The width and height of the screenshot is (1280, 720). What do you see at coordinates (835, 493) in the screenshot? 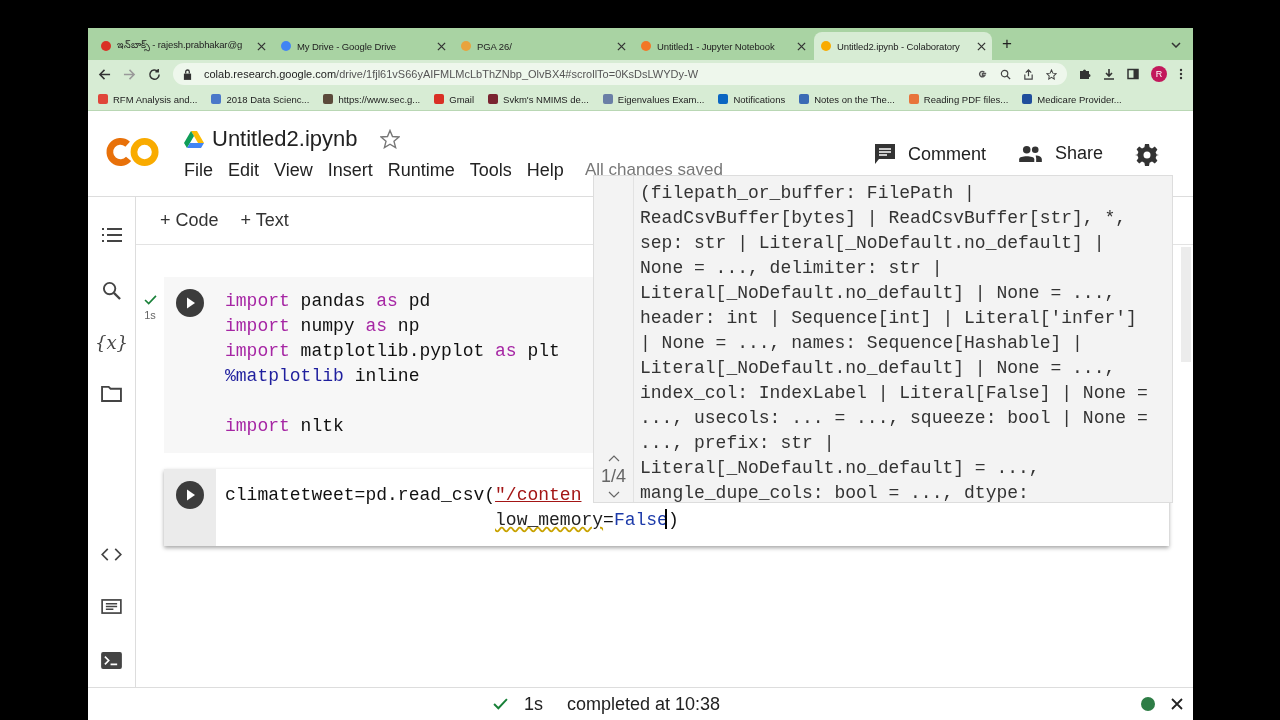
I see `signature-line: mangle_dupe_cols: bool = ..., dtype:` at bounding box center [835, 493].